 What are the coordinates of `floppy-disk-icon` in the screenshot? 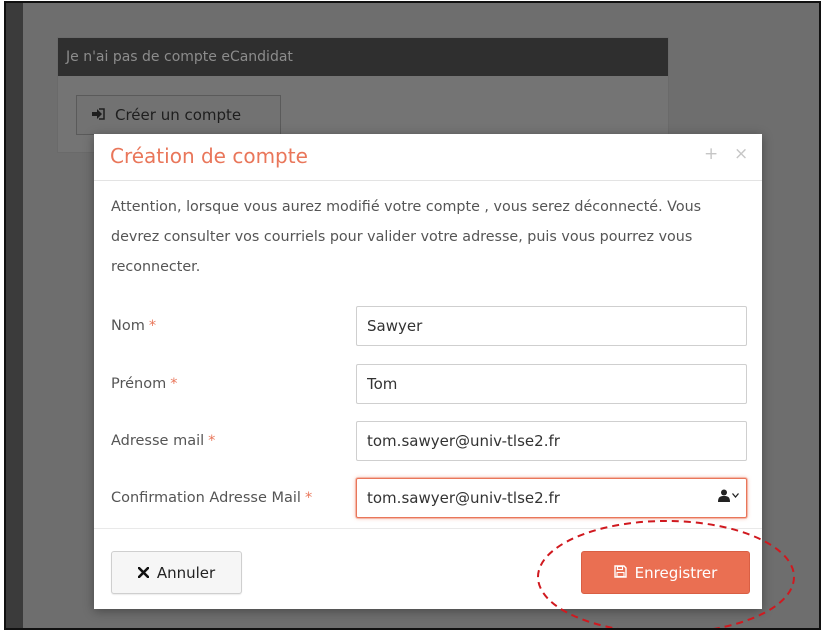 It's located at (620, 573).